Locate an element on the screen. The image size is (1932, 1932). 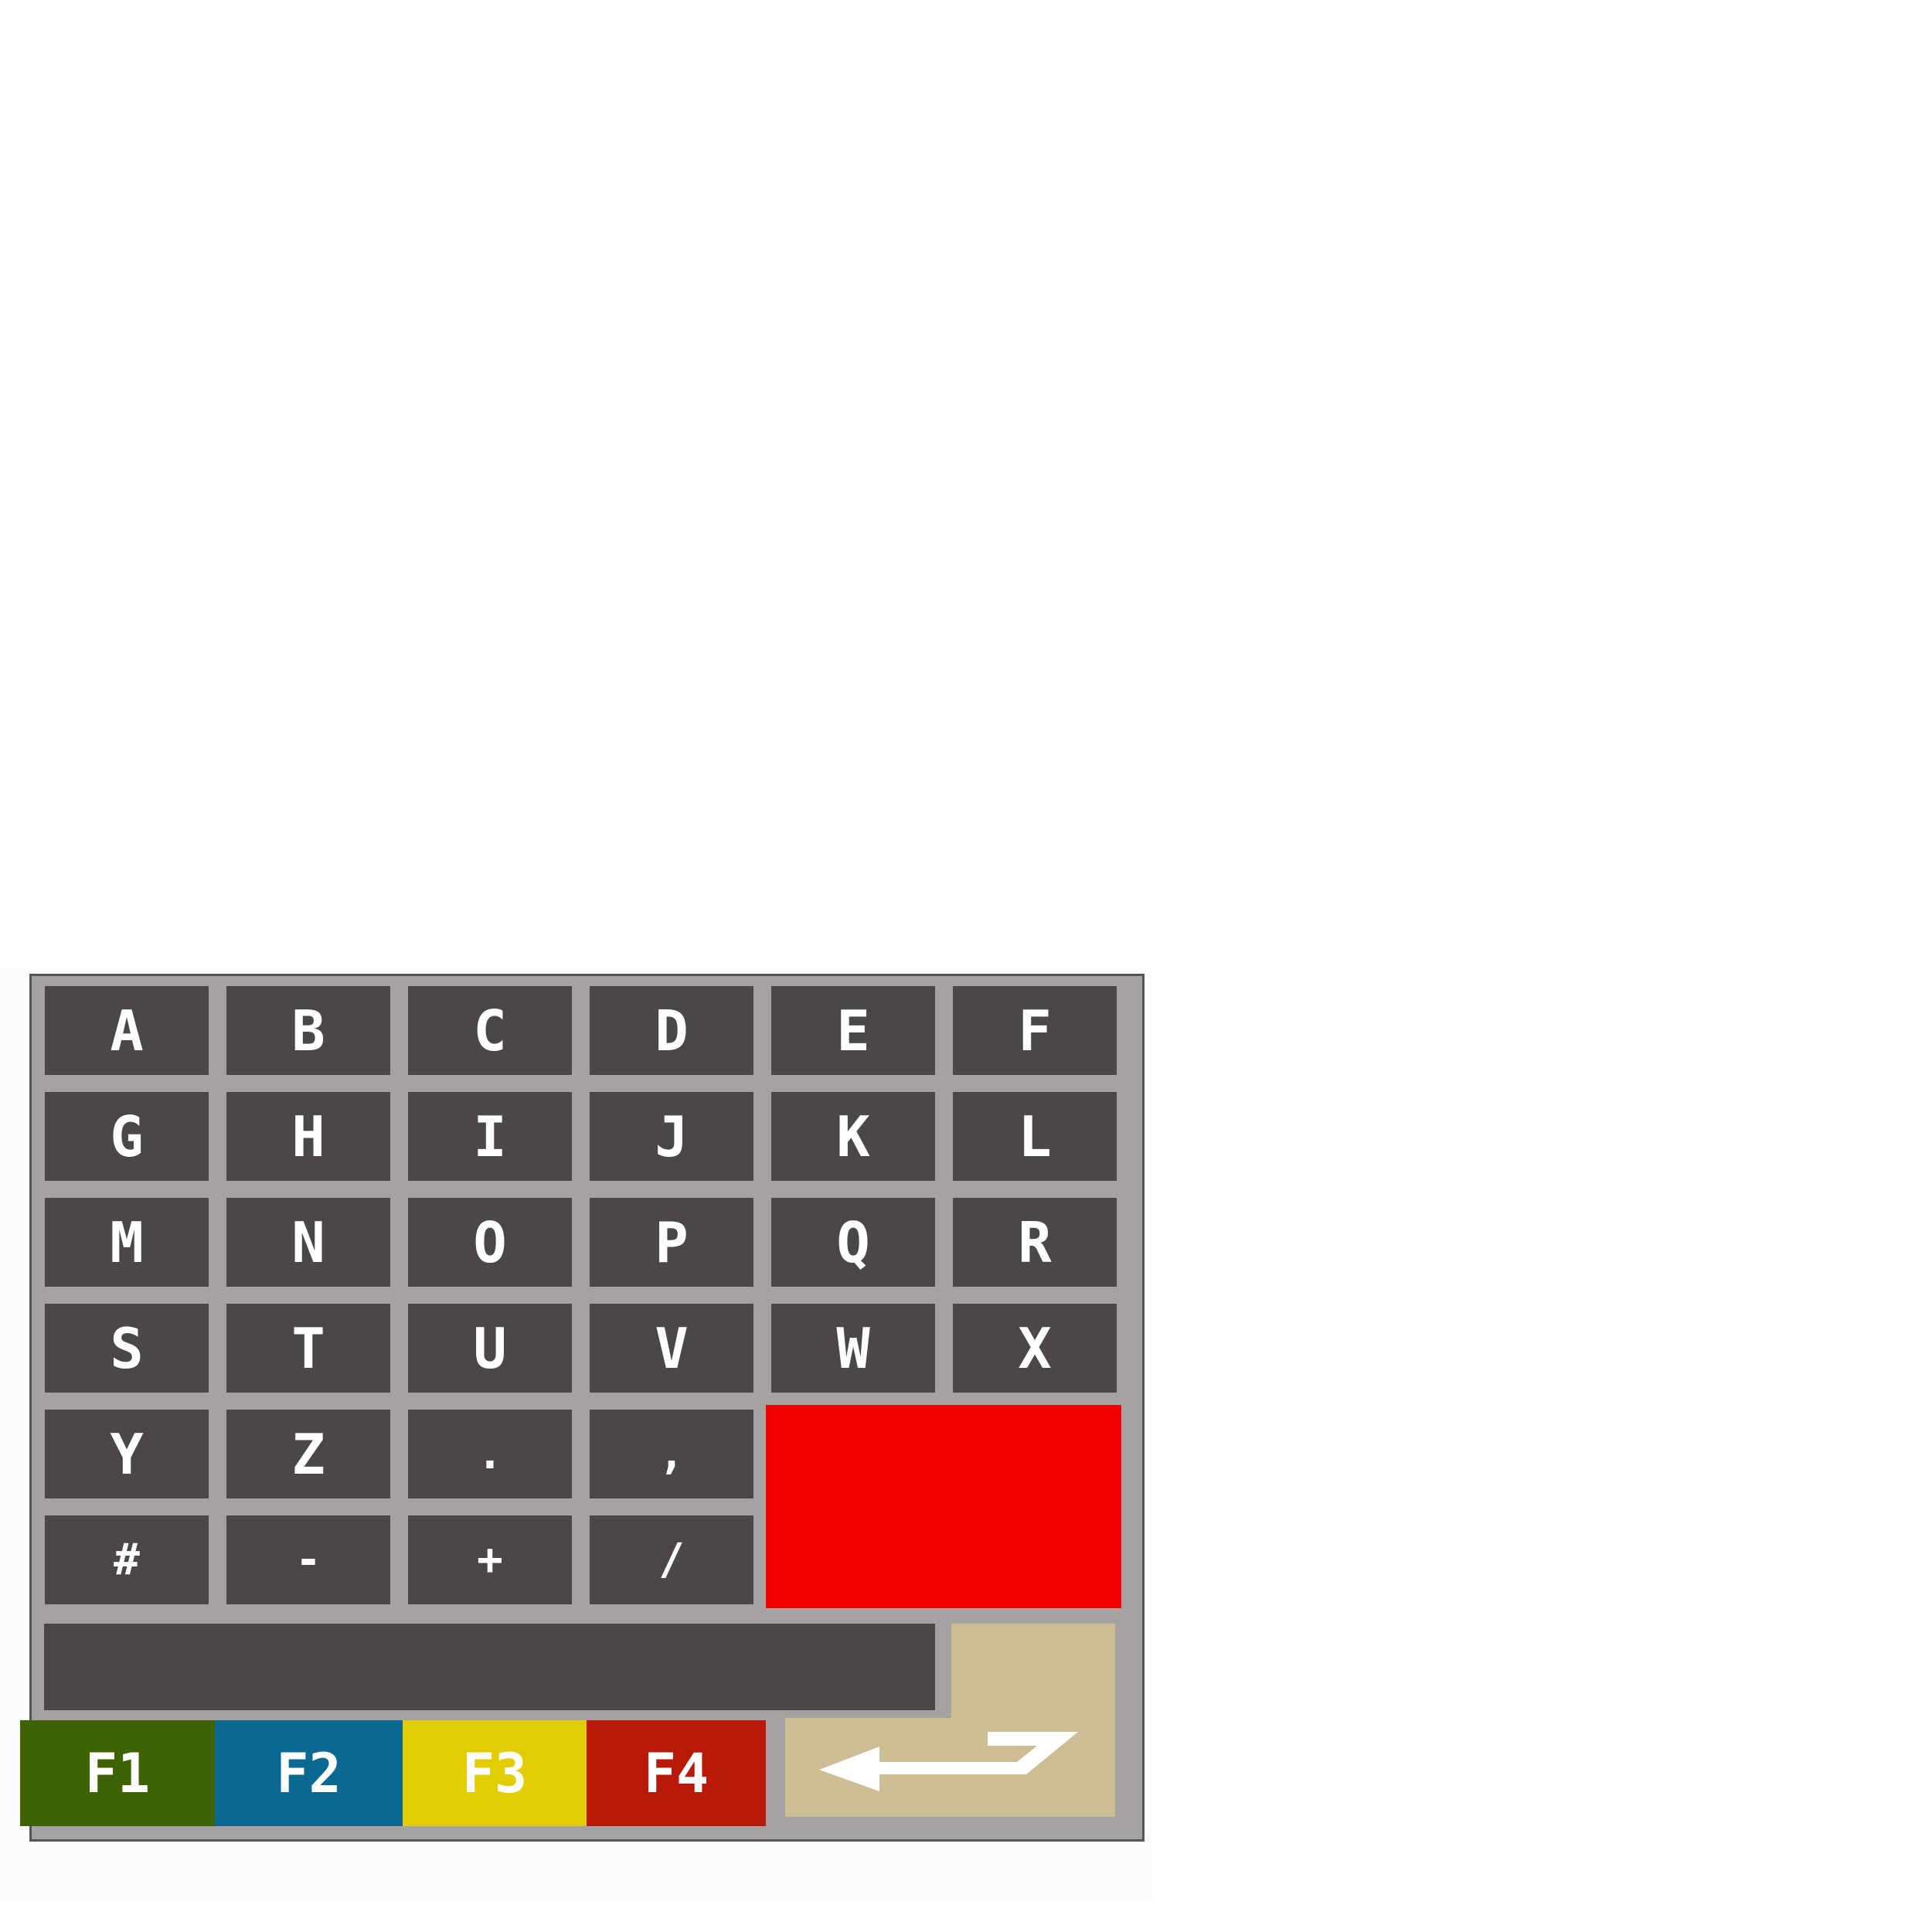
key-z: Z is located at coordinates (308, 1454).